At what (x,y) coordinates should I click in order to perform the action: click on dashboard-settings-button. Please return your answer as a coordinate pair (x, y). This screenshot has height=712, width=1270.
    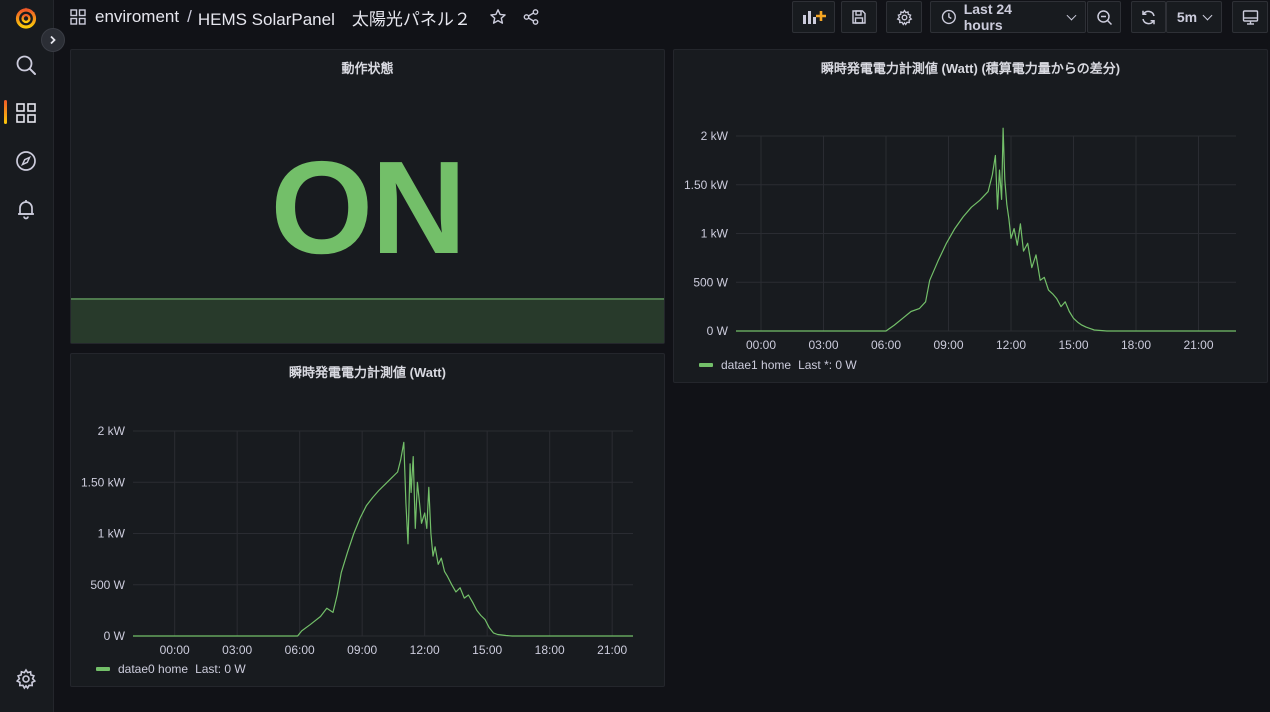
    Looking at the image, I should click on (904, 17).